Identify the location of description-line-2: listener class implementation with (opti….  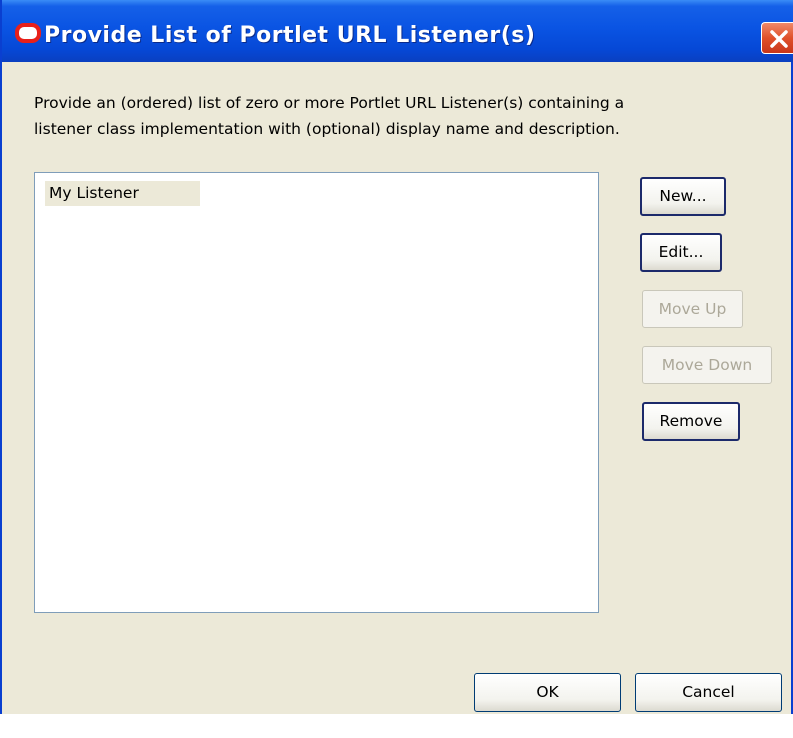
(327, 129).